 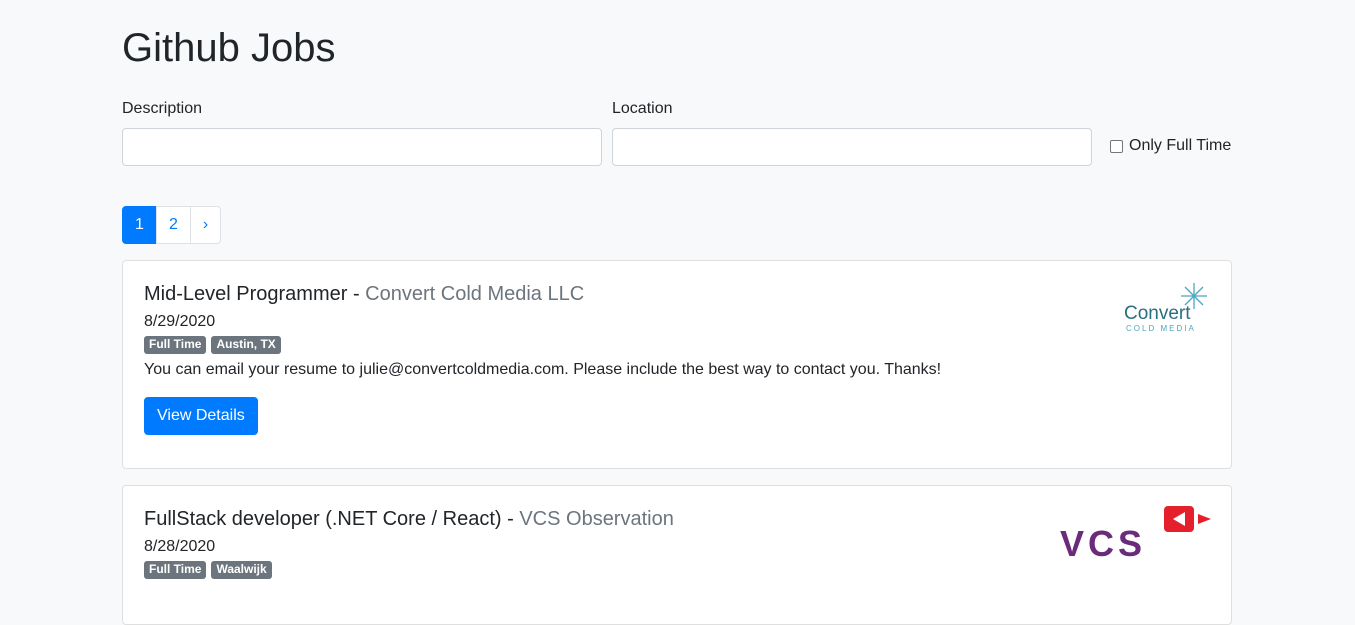 What do you see at coordinates (205, 225) in the screenshot?
I see `page-next-button: ›` at bounding box center [205, 225].